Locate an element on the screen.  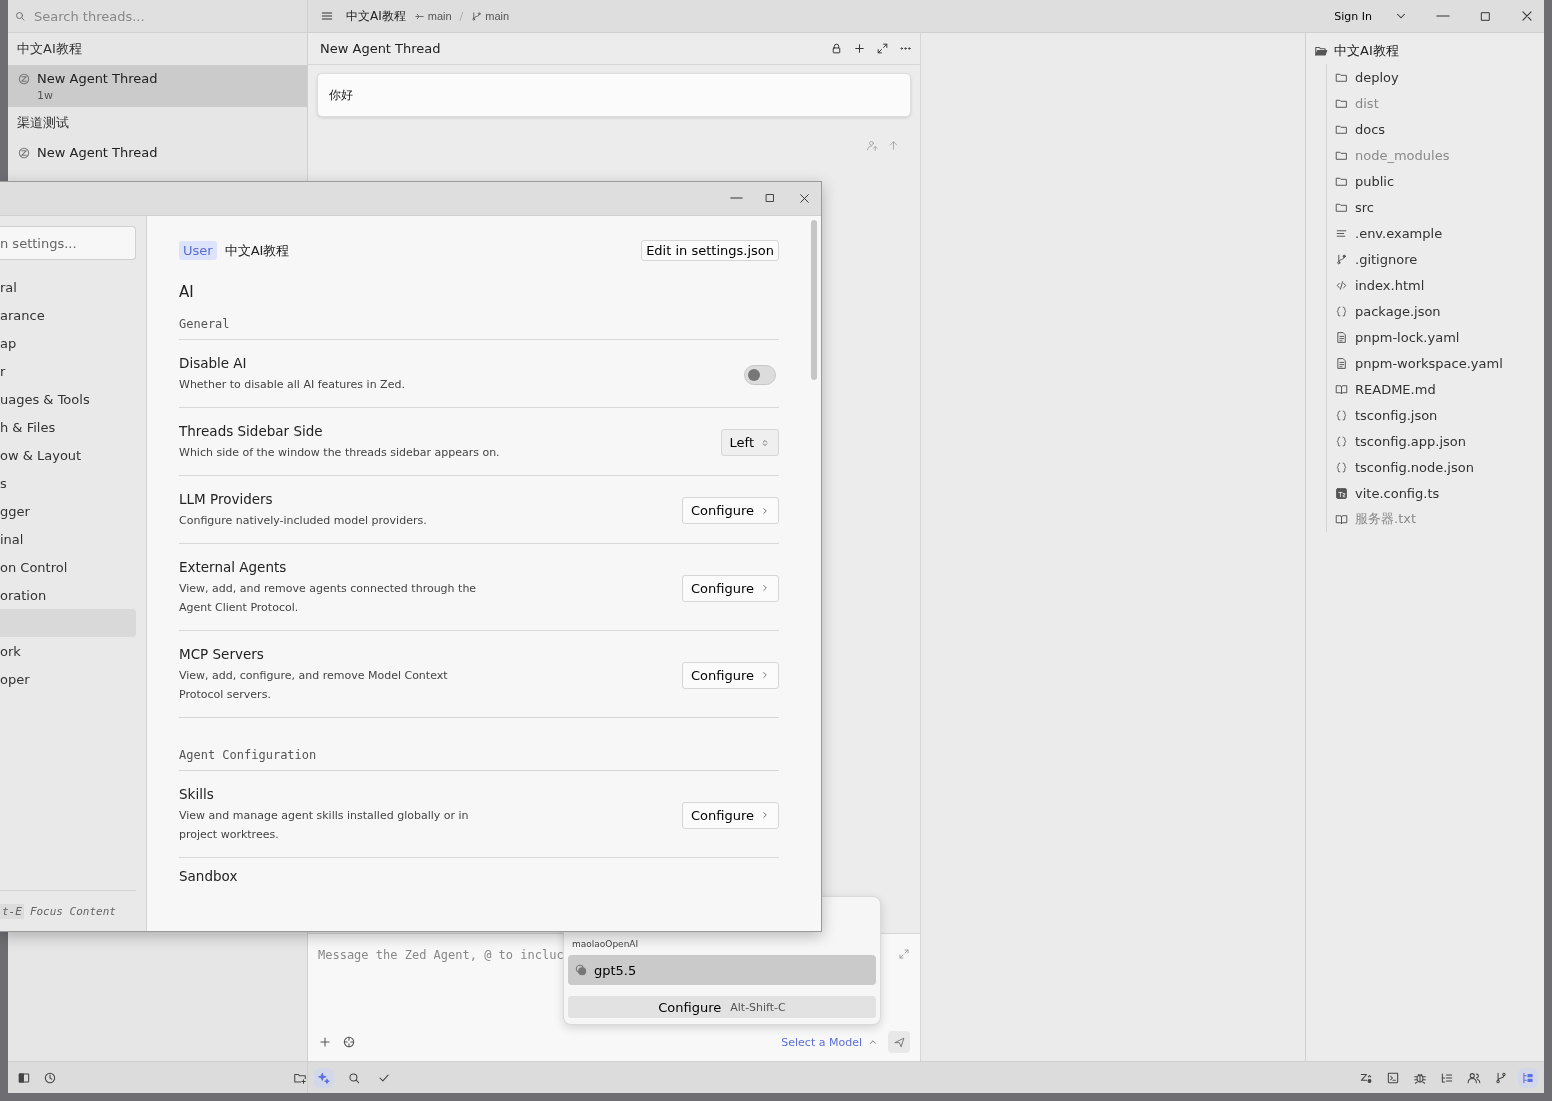
tree-item: 中文AI教程 is located at coordinates (1425, 51).